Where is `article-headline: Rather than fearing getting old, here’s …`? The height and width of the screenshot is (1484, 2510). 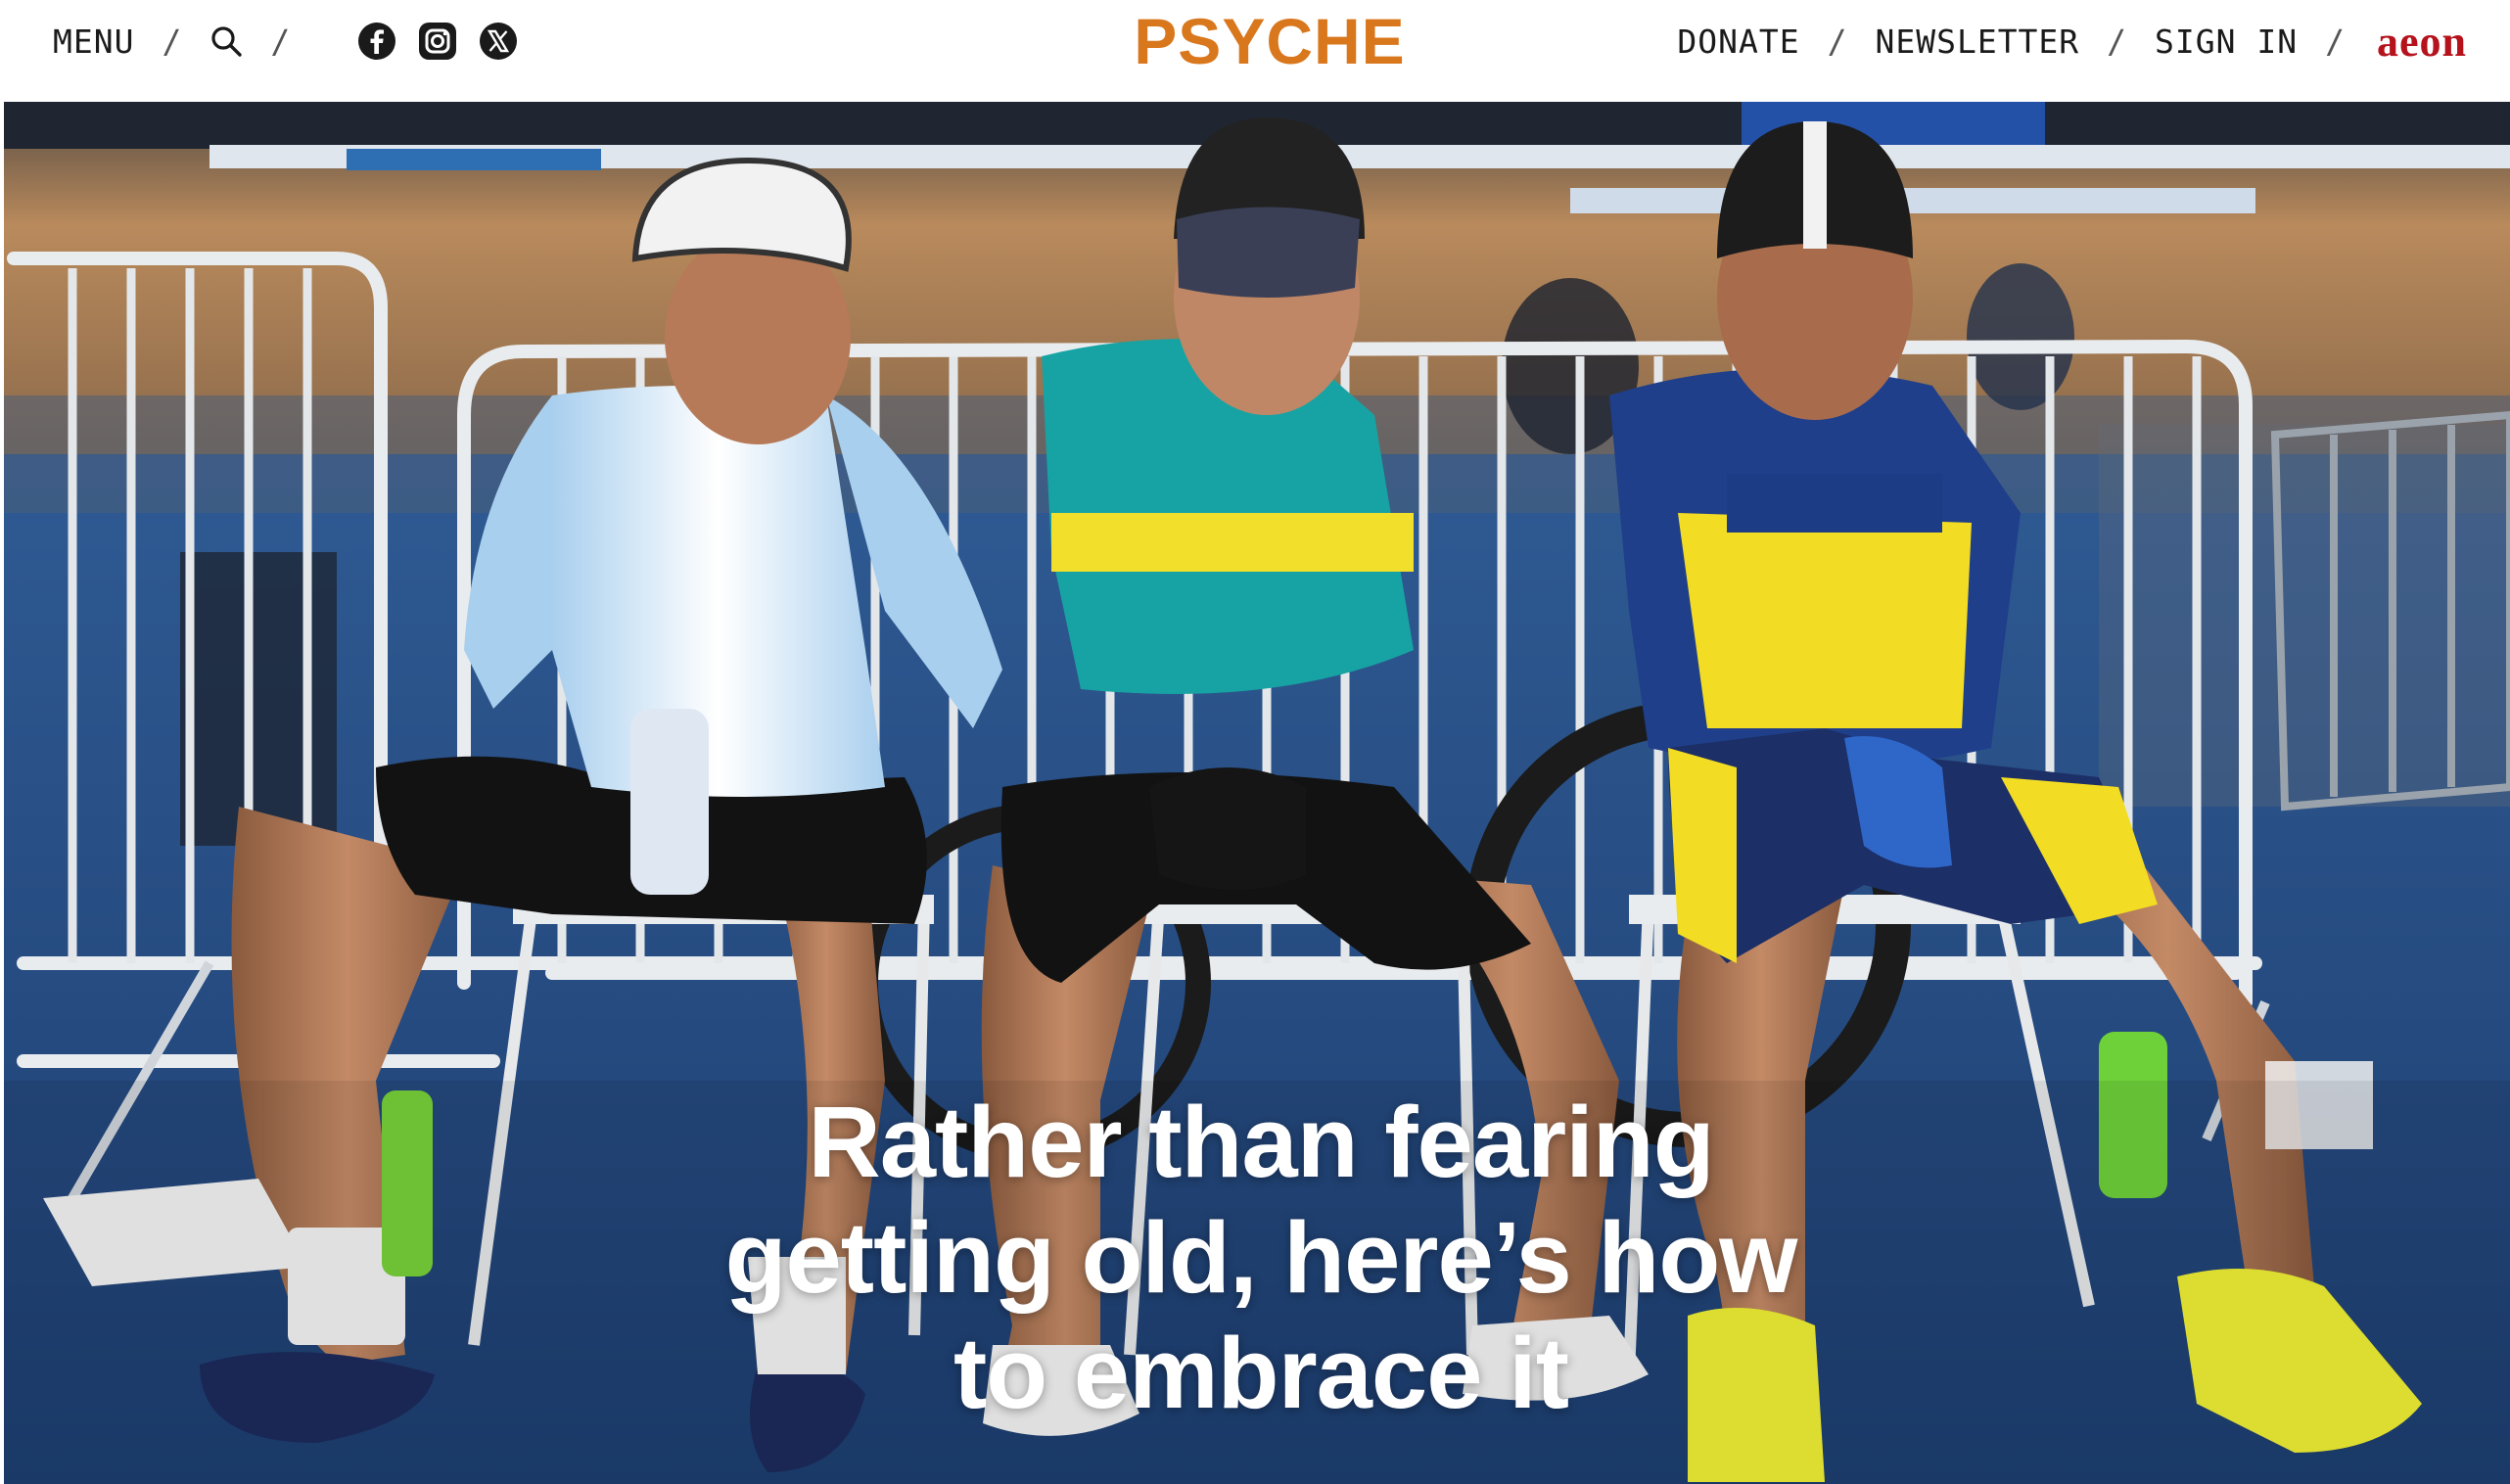 article-headline: Rather than fearing getting old, here’s … is located at coordinates (1261, 1258).